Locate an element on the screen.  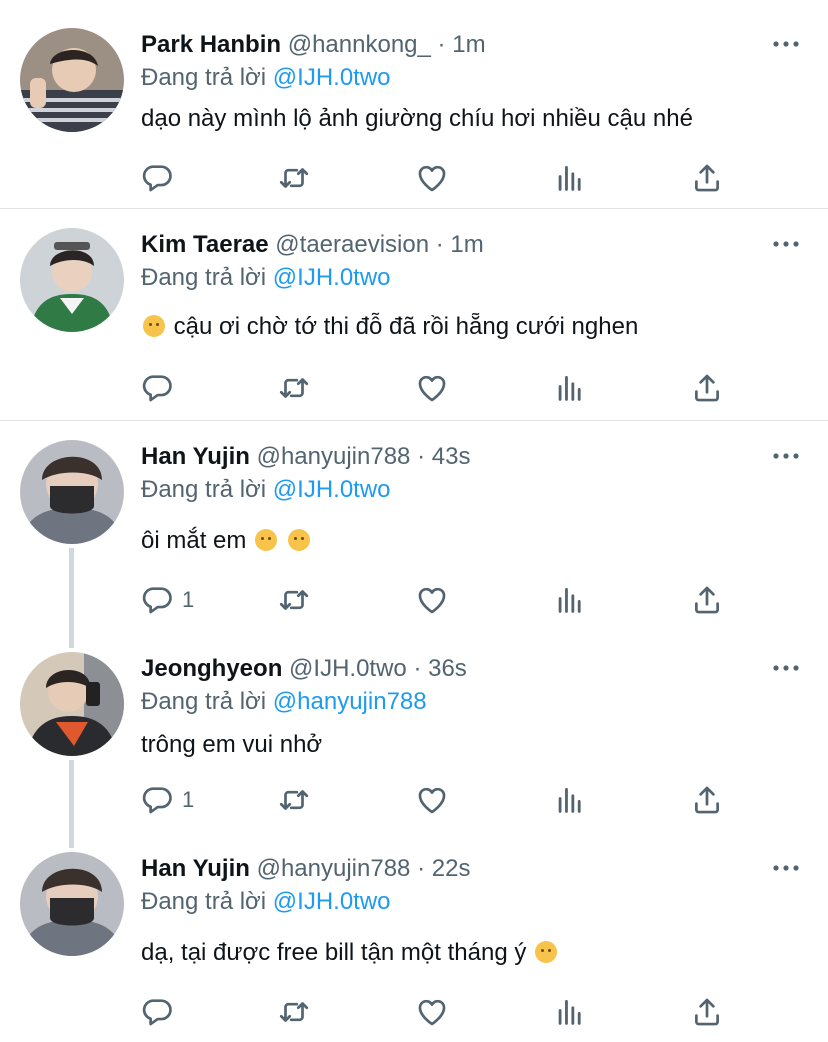
views-icon is located at coordinates (570, 800).